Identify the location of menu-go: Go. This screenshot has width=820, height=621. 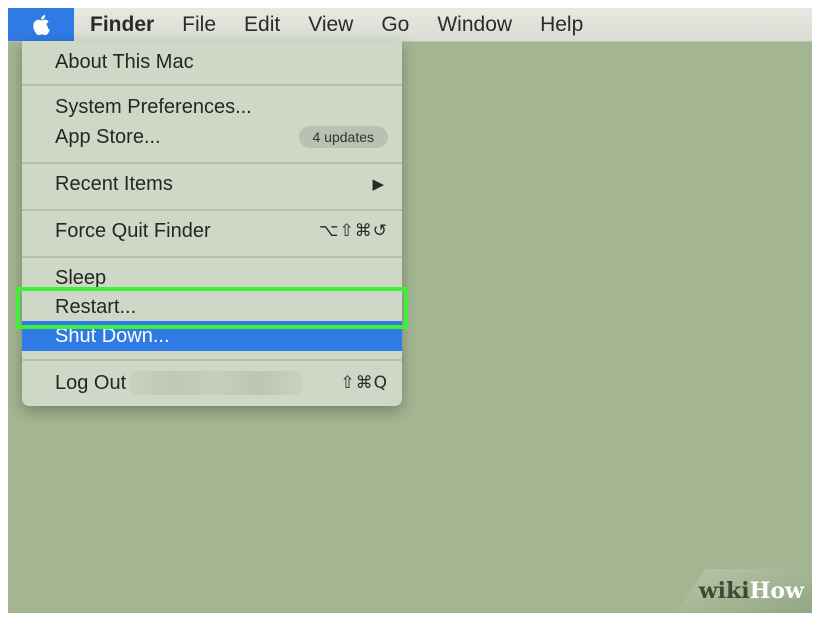
(395, 24).